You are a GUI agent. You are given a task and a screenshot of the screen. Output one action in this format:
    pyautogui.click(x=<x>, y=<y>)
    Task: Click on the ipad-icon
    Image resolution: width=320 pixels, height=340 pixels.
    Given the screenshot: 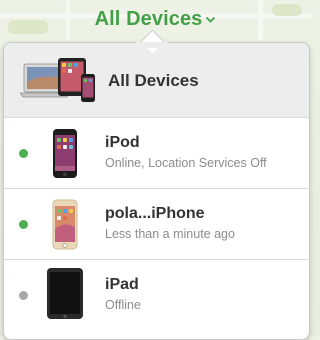 What is the action you would take?
    pyautogui.click(x=65, y=293)
    